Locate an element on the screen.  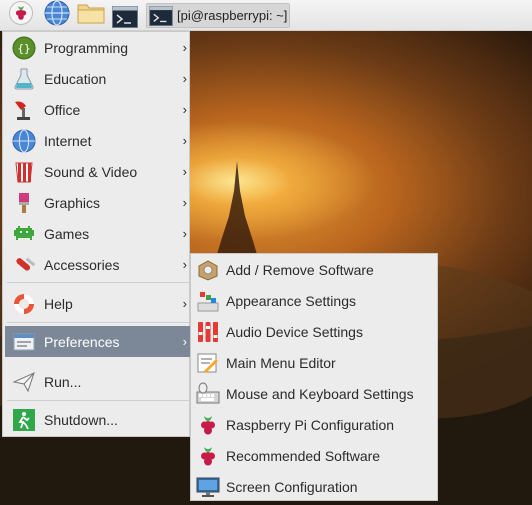
paintbrush-icon is located at coordinates (24, 203).